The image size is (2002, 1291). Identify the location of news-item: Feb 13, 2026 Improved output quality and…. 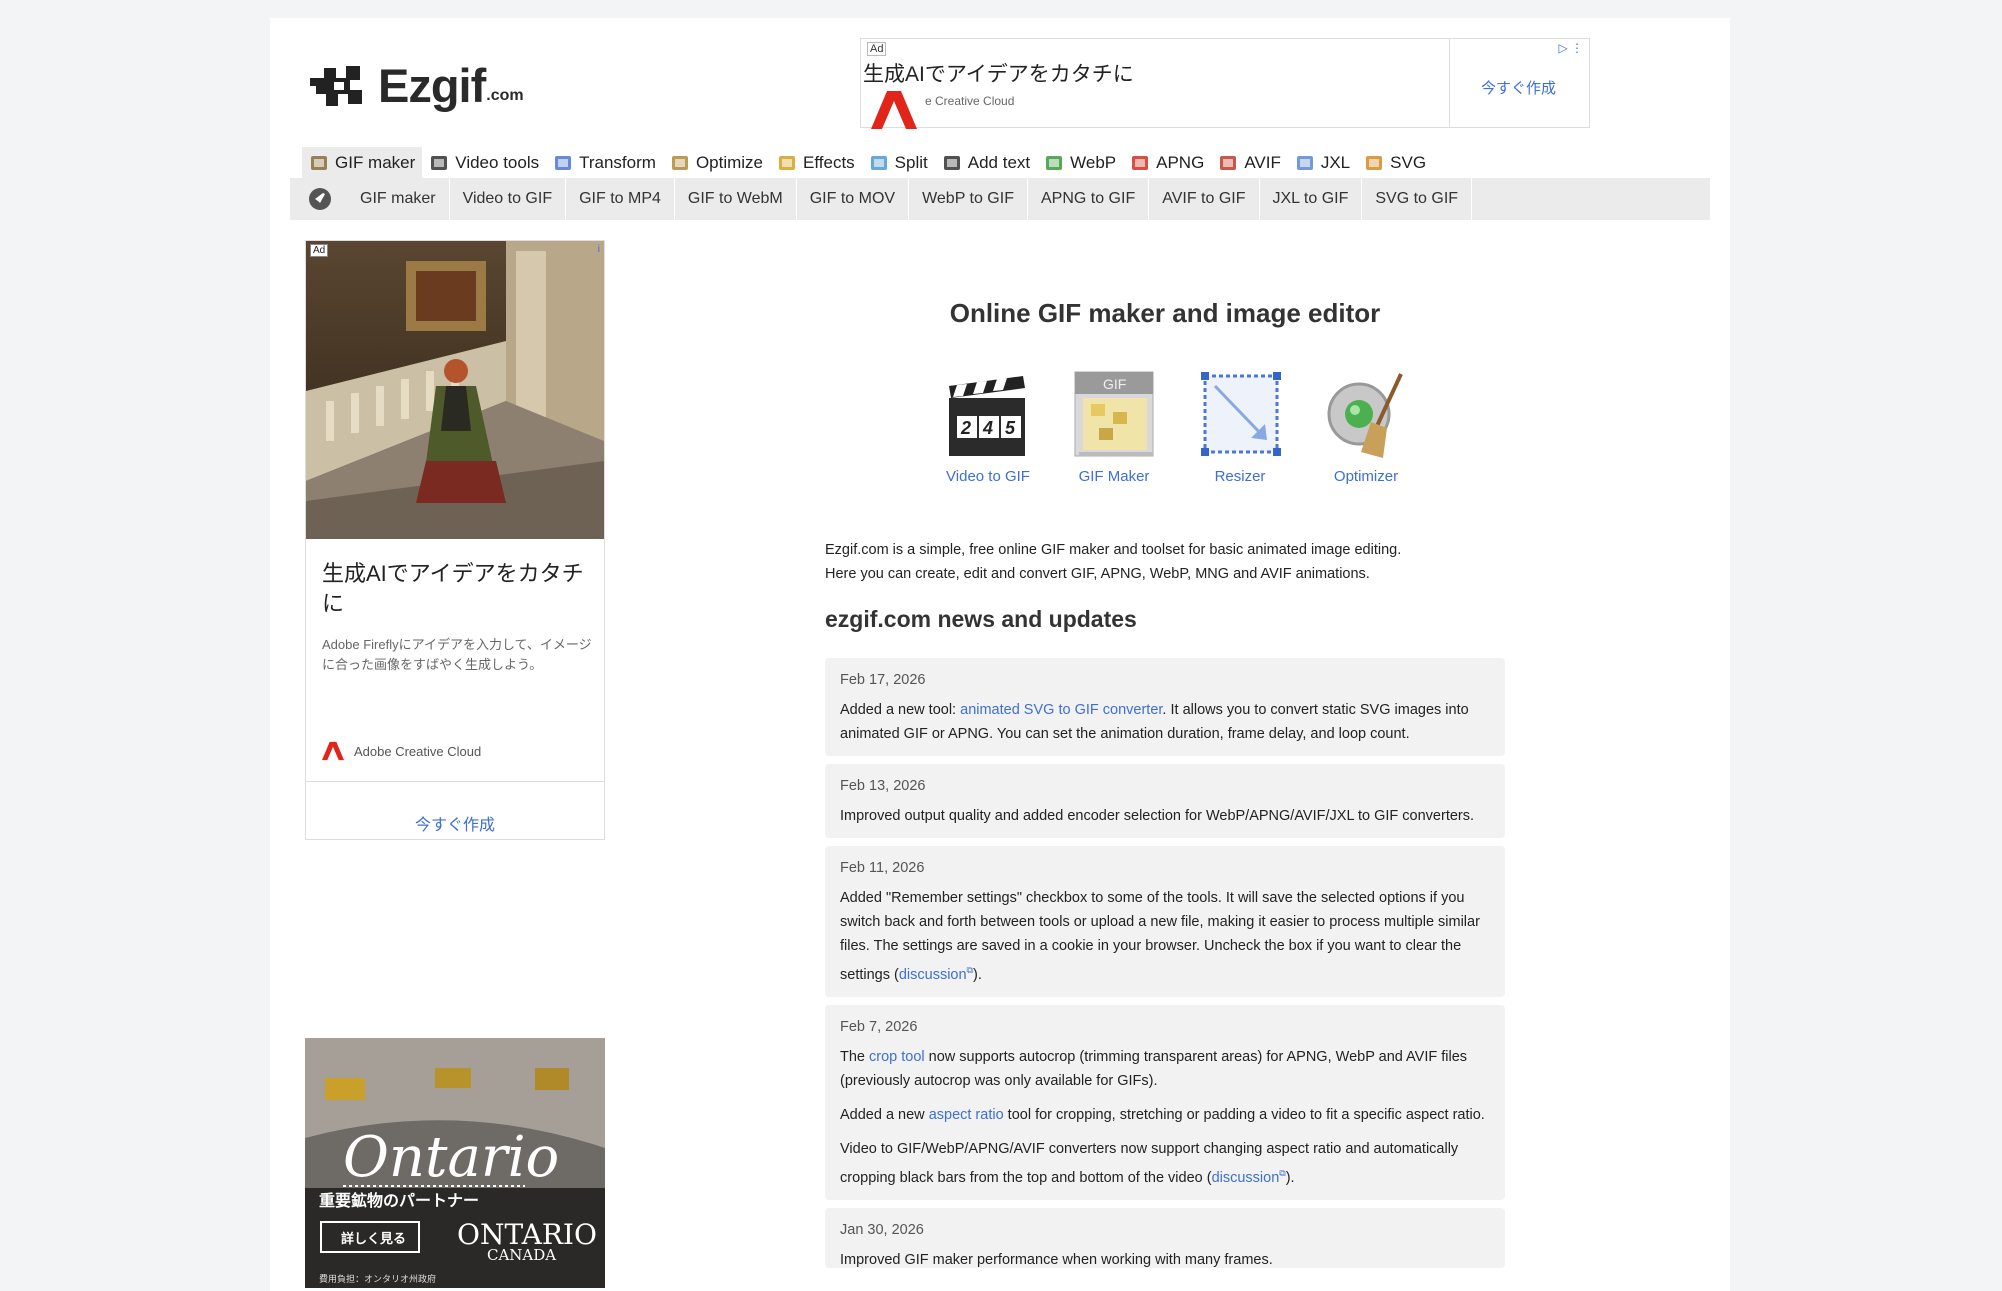
(1165, 801).